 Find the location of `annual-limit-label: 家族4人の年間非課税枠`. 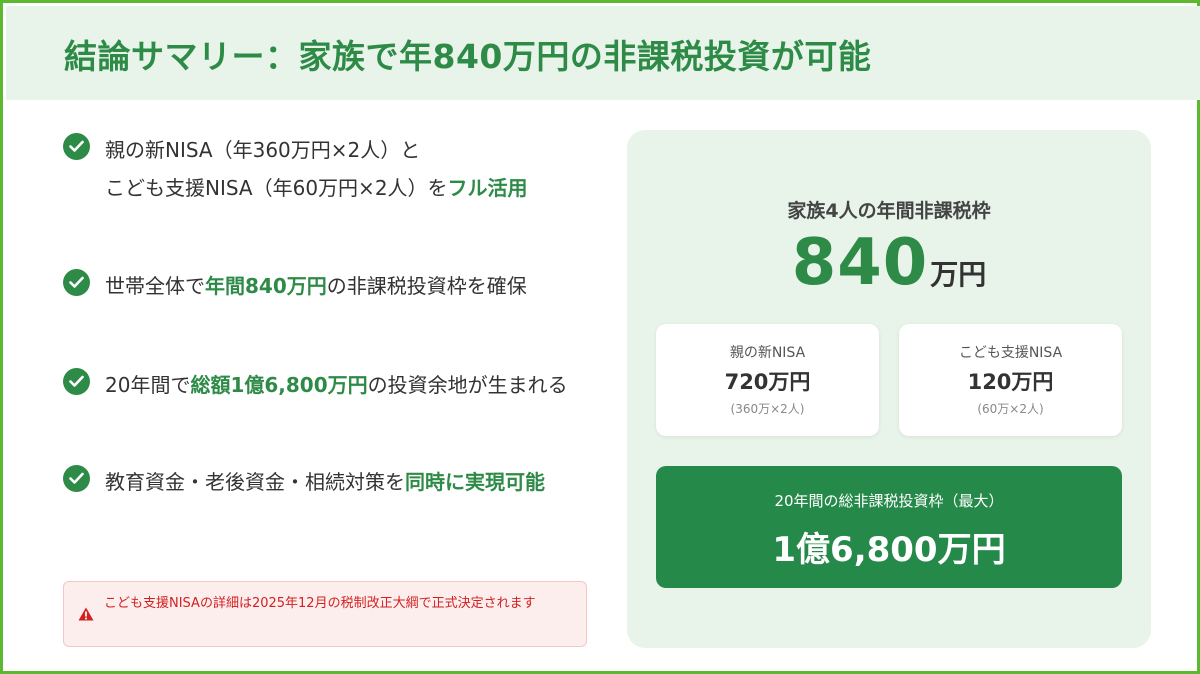

annual-limit-label: 家族4人の年間非課税枠 is located at coordinates (889, 211).